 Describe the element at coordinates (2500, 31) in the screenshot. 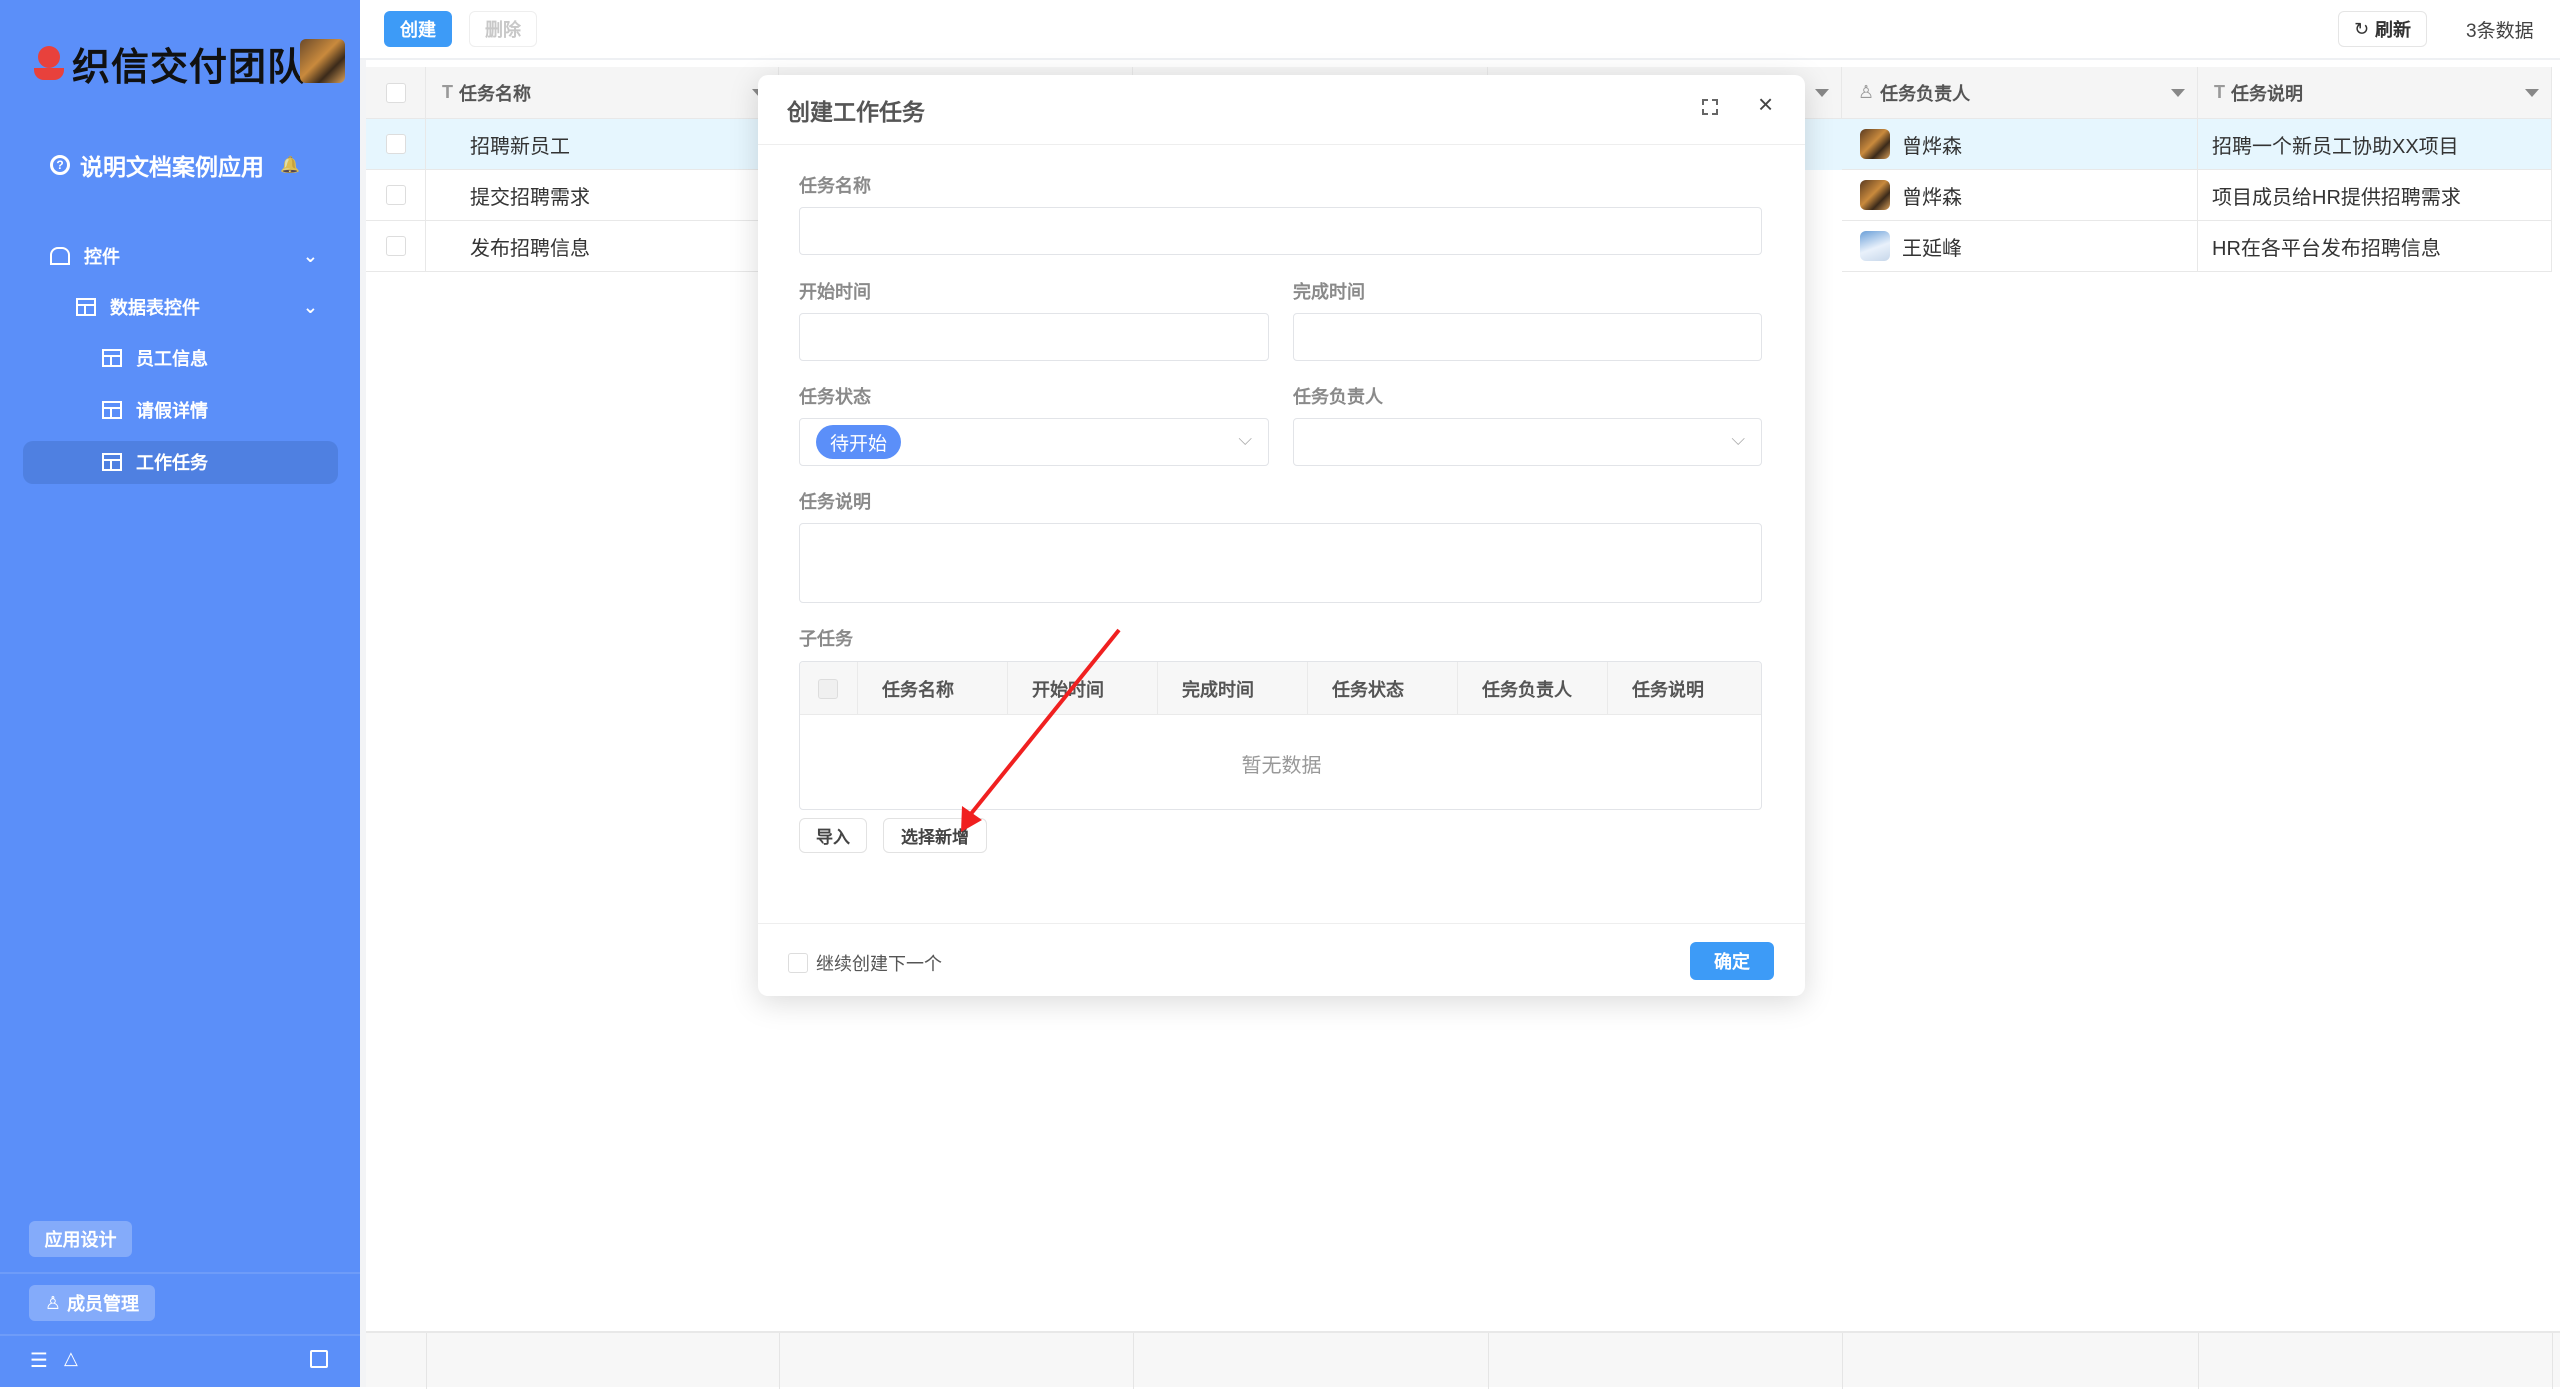

I see `record-count: 3条数据` at that location.